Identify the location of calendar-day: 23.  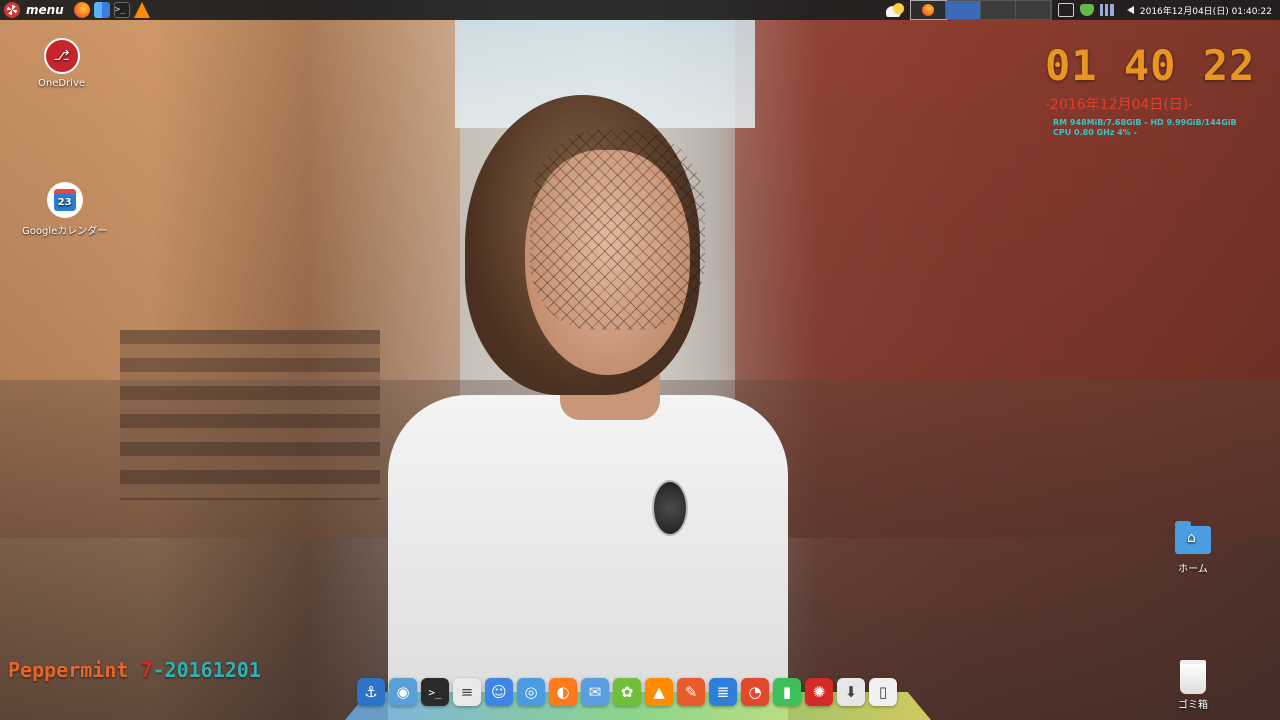
(64, 200).